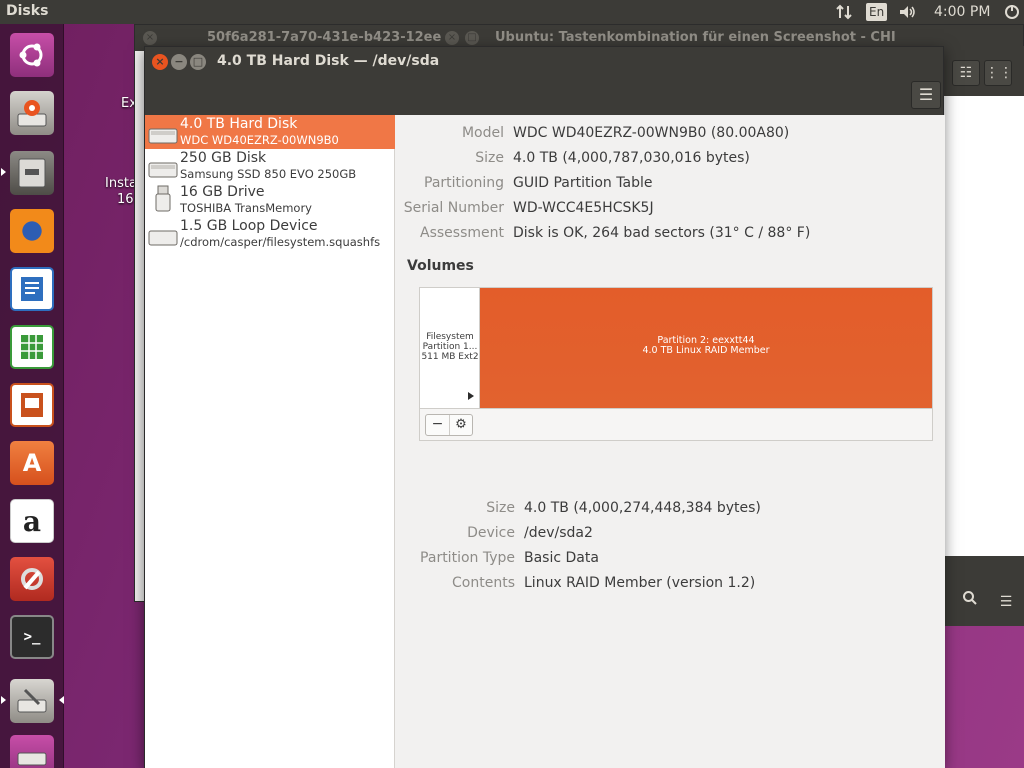 The image size is (1024, 768). I want to click on hamburger-menu-button: ☰, so click(926, 95).